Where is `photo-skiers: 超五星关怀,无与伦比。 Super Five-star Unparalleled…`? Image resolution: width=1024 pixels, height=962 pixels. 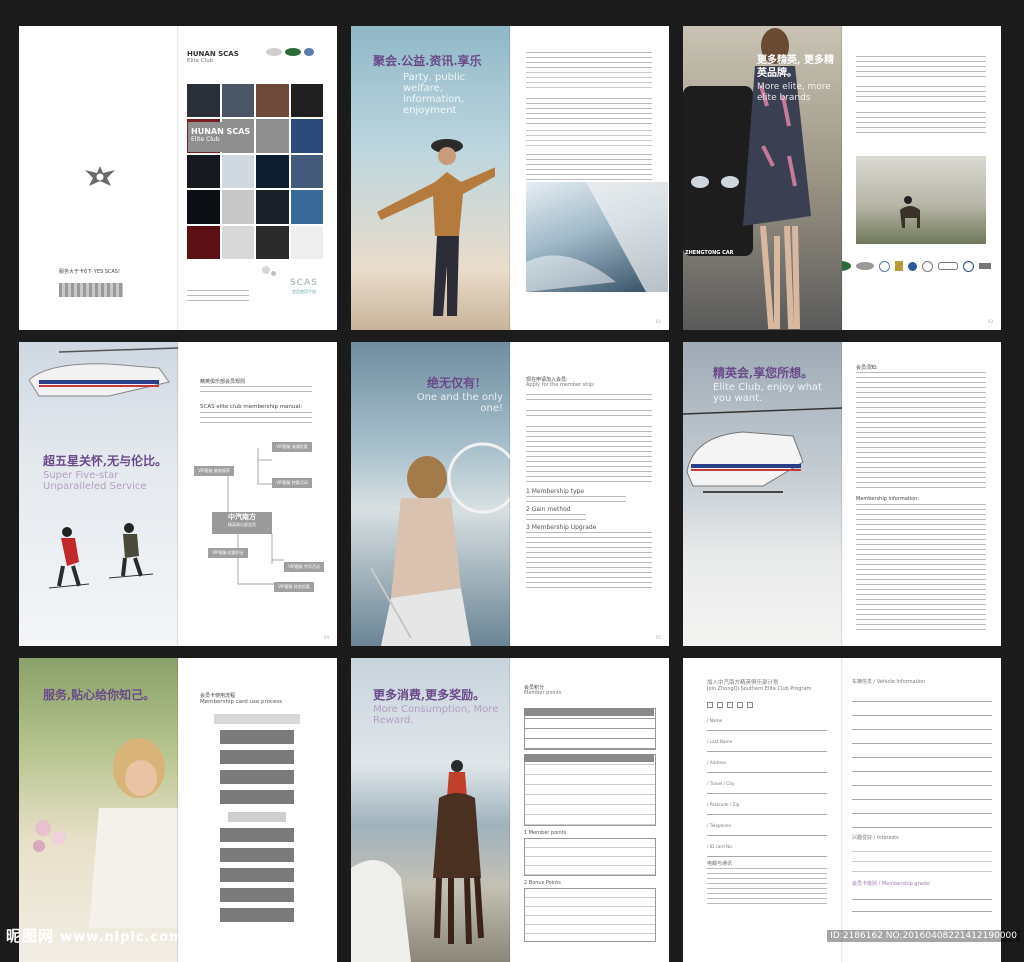
photo-skiers: 超五星关怀,无与伦比。 Super Five-star Unparalleled… is located at coordinates (98, 494).